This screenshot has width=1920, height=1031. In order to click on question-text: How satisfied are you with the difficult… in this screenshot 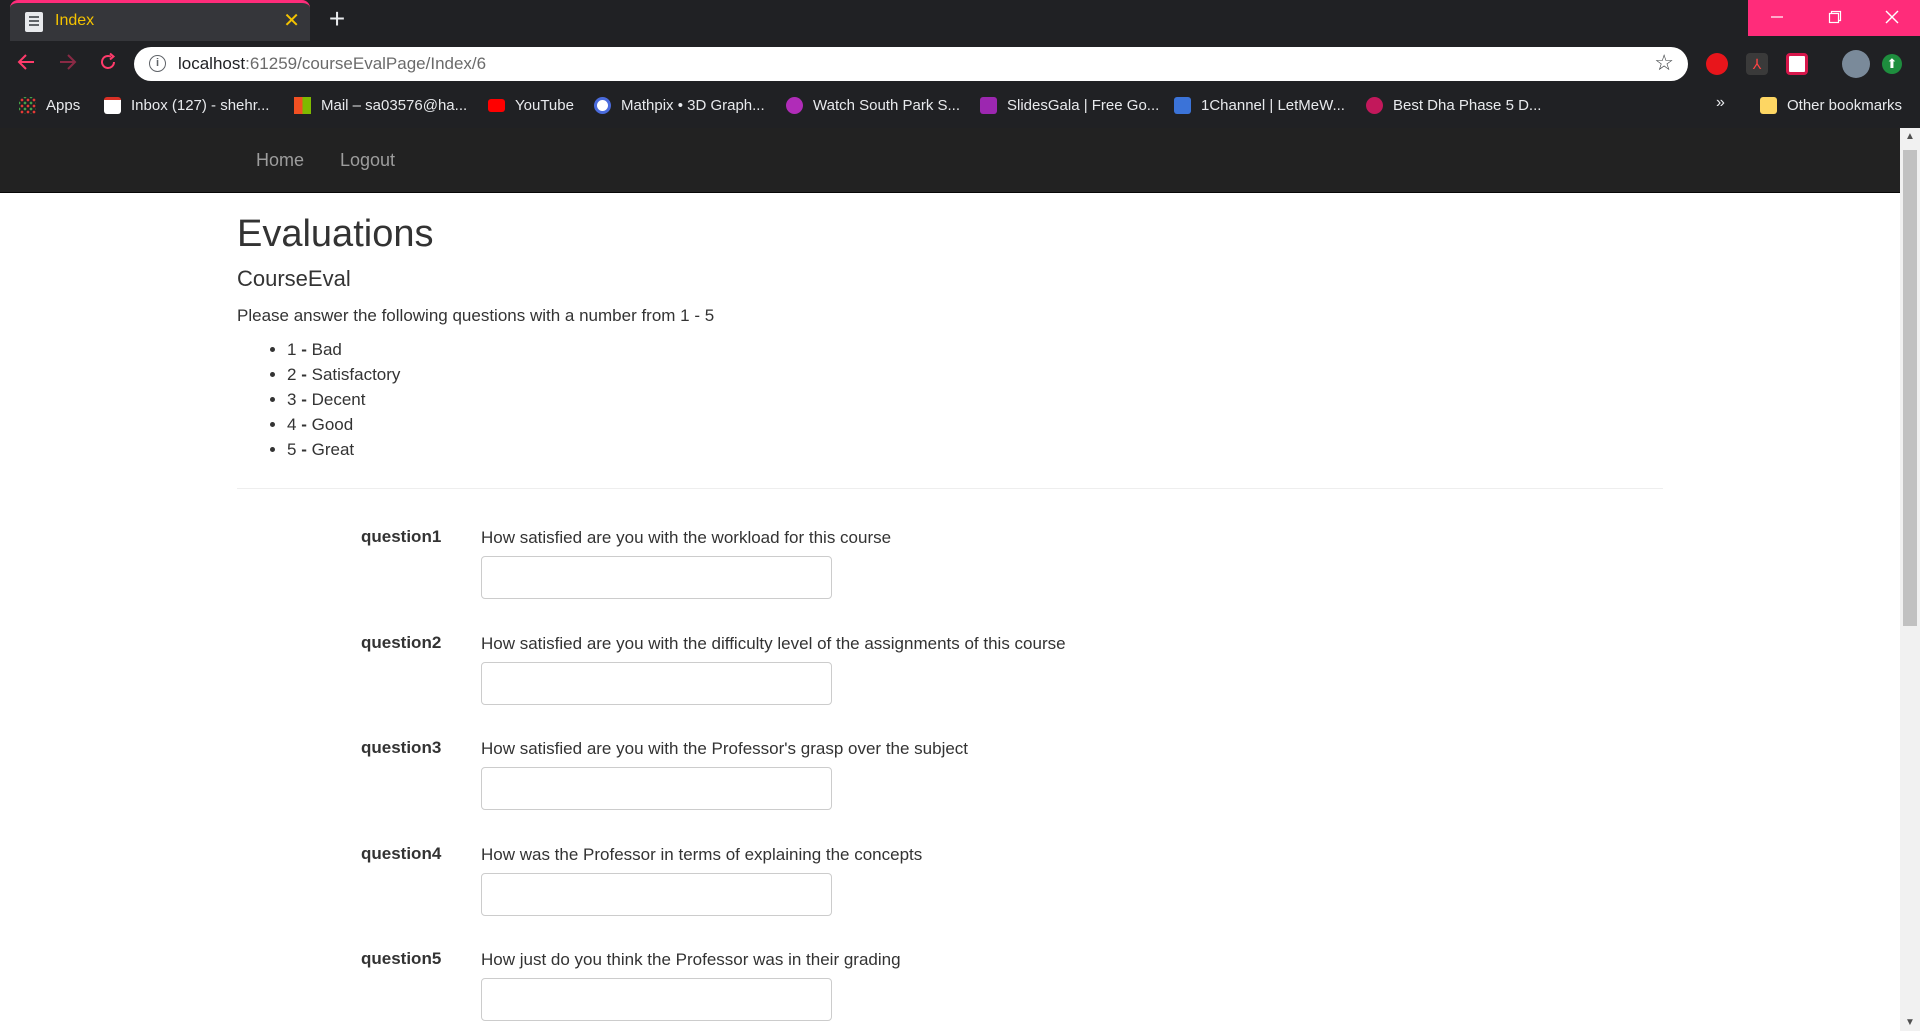, I will do `click(773, 643)`.